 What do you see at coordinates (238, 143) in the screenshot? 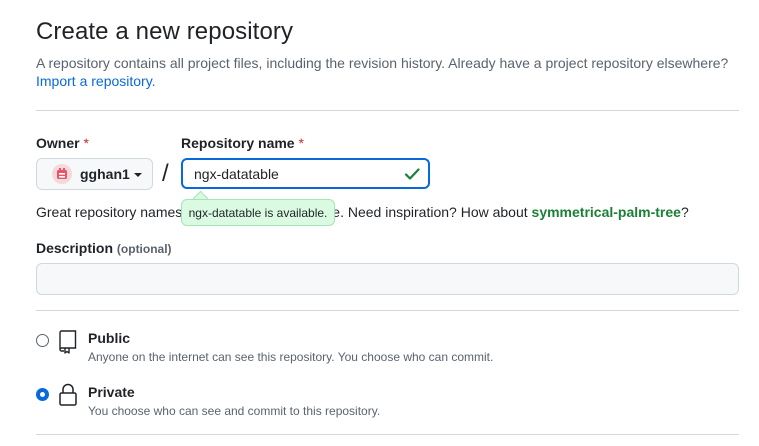
I see `repo-name-label-text: Repository name` at bounding box center [238, 143].